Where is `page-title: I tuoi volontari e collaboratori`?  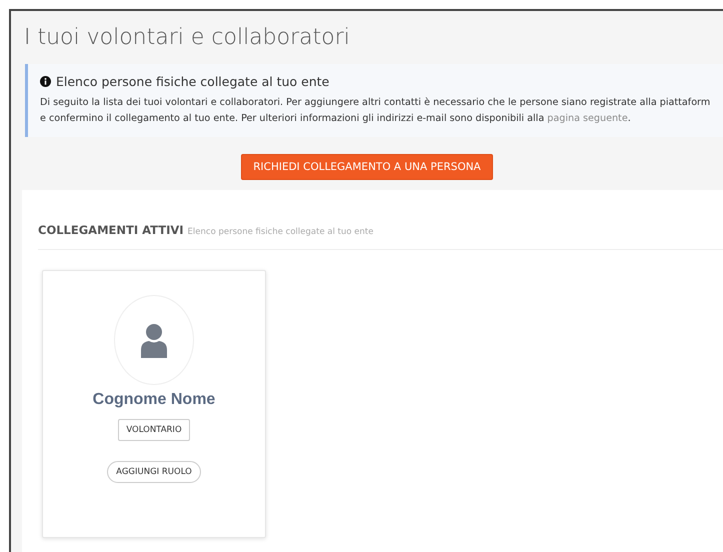 page-title: I tuoi volontari e collaboratori is located at coordinates (187, 37).